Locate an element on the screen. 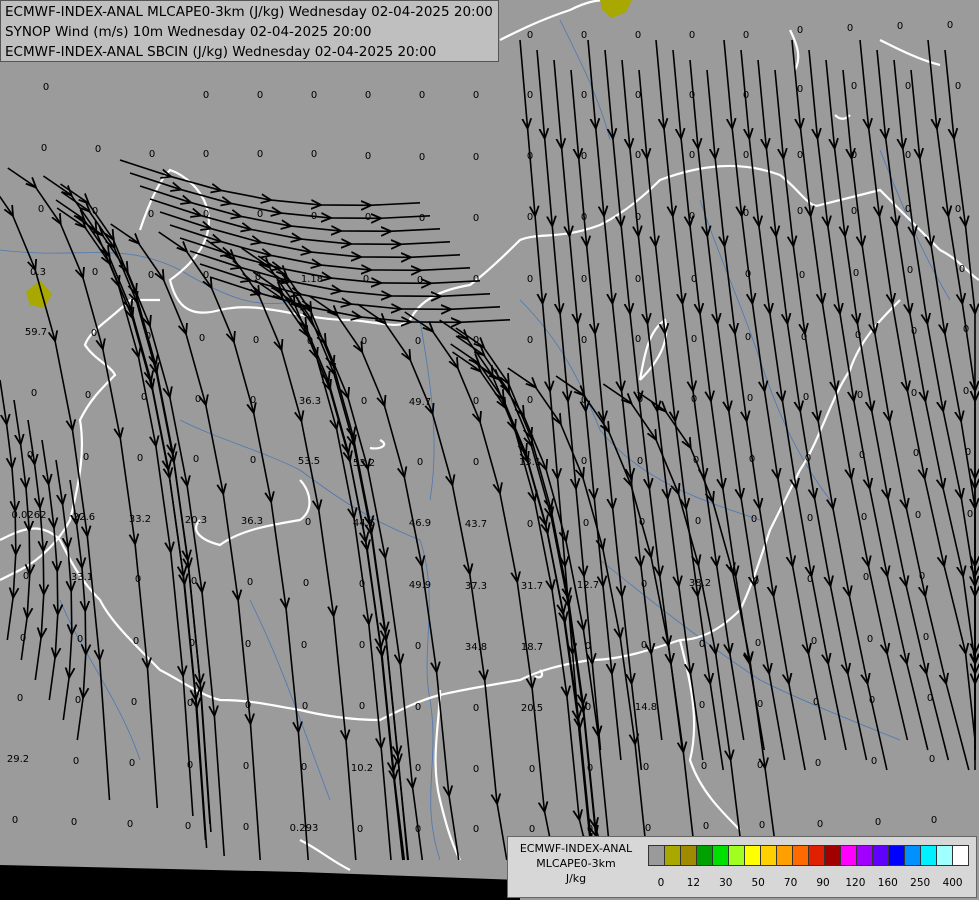  cape-value-label: 43.7 is located at coordinates (476, 524).